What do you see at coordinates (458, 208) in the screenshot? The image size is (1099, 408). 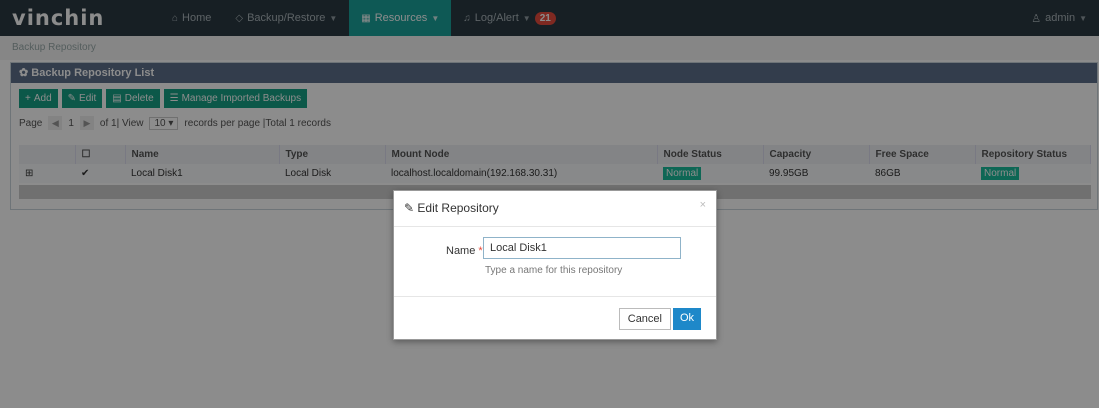 I see `dialog-title: Edit Repository` at bounding box center [458, 208].